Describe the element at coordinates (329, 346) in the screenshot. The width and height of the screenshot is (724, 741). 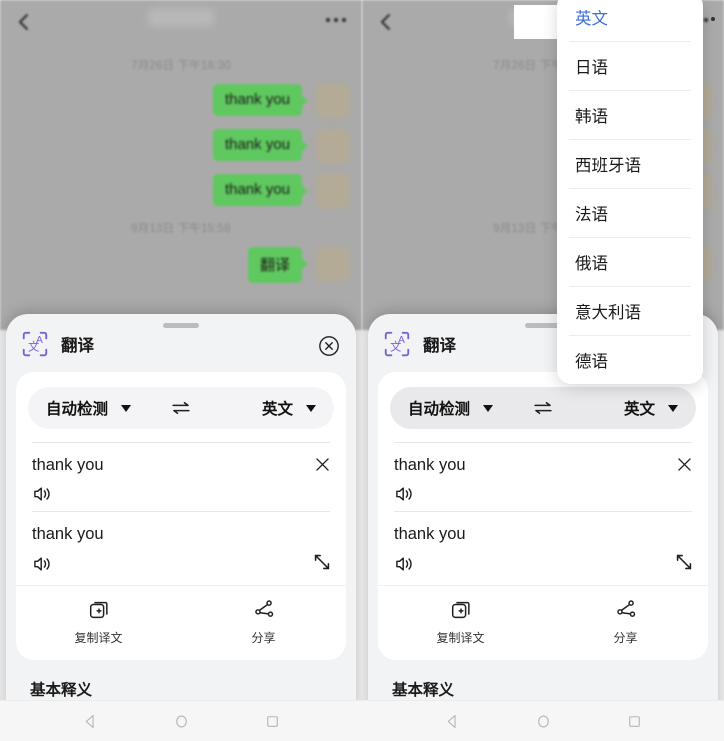
I see `close-circle-icon` at that location.